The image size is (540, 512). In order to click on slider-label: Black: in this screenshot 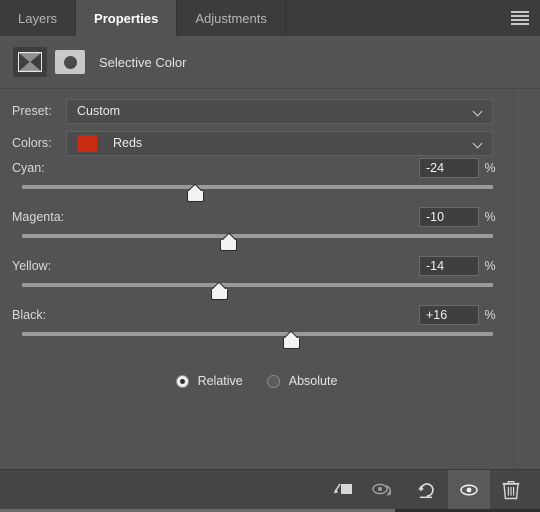, I will do `click(29, 315)`.